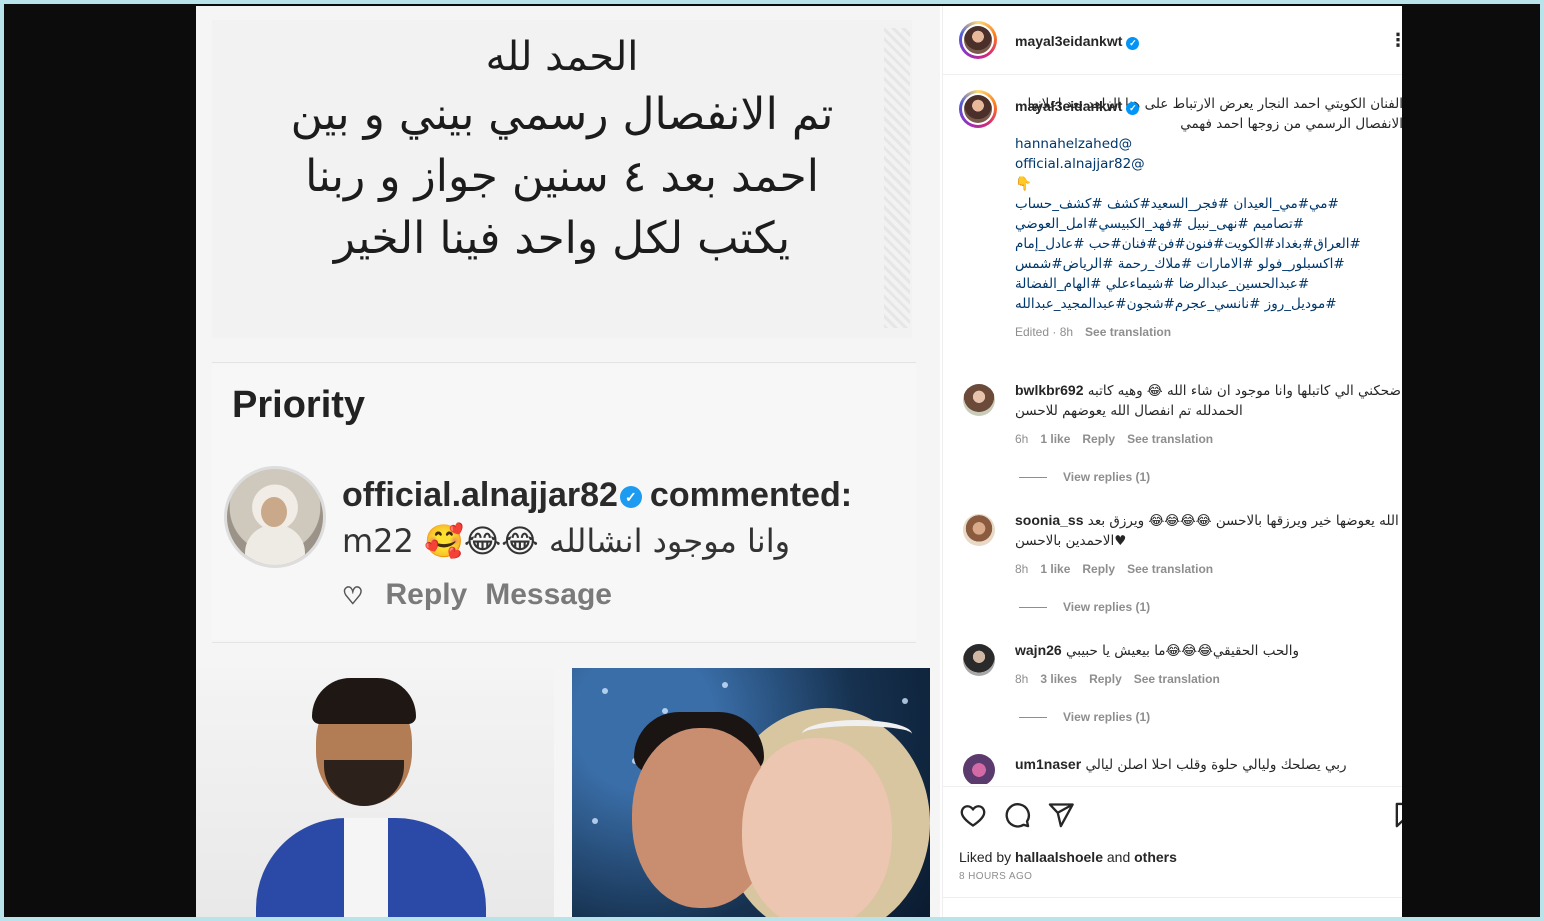  I want to click on author-avatar, so click(978, 40).